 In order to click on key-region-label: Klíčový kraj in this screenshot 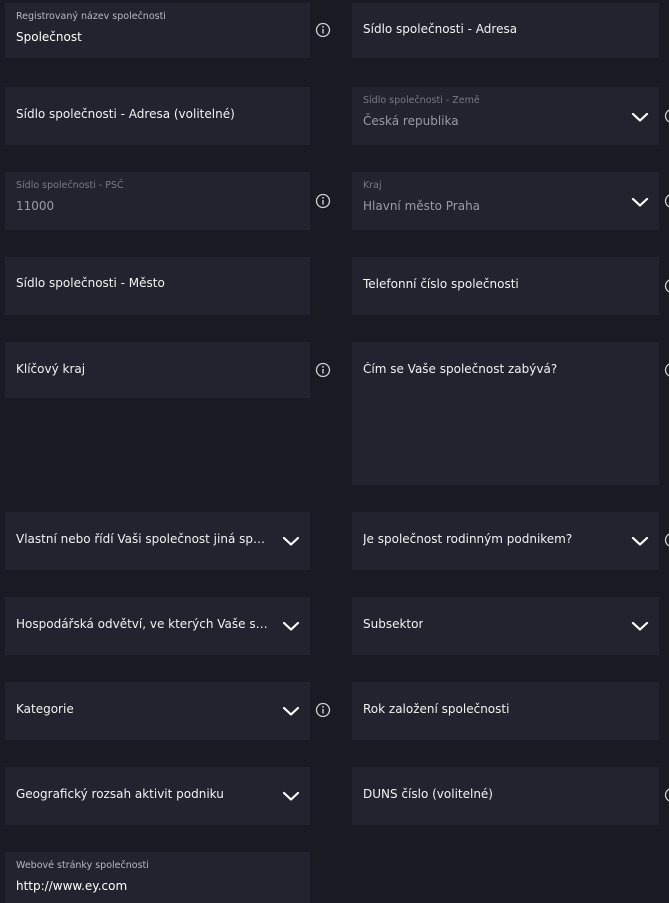, I will do `click(51, 369)`.